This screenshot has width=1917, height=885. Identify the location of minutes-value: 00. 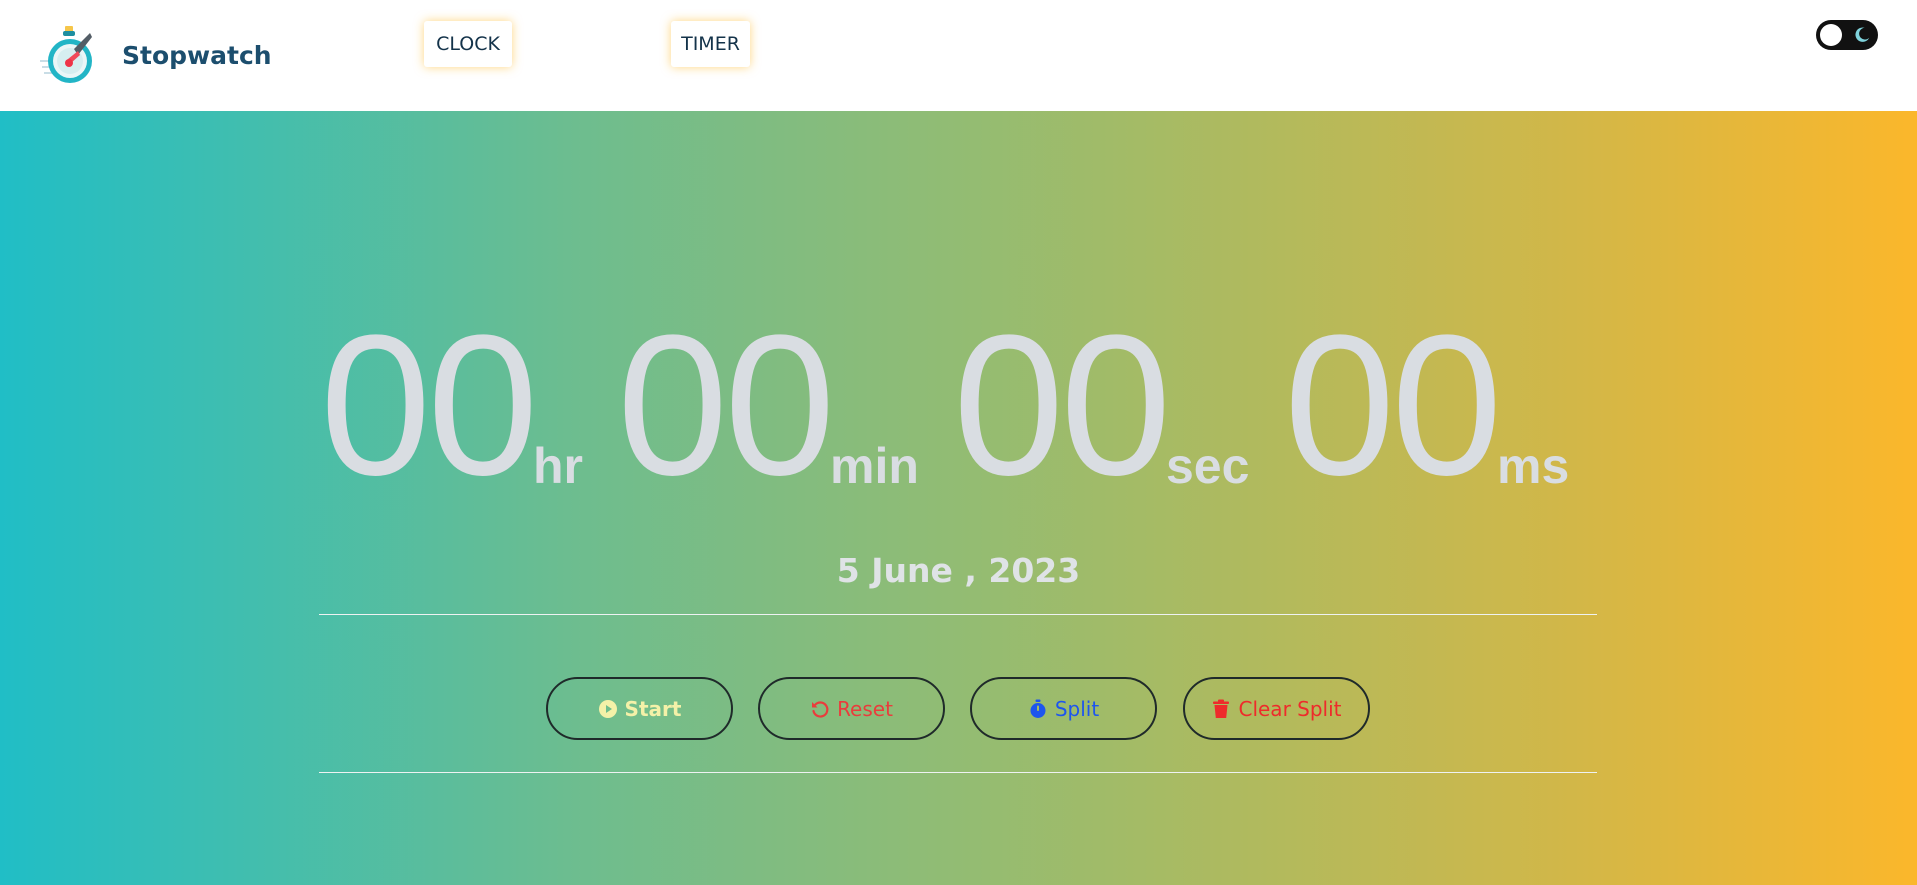
(726, 405).